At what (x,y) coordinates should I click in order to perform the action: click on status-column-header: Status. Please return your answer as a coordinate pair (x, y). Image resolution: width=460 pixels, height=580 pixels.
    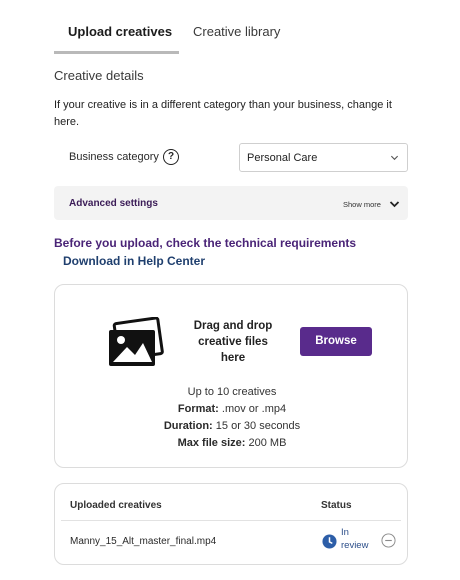
    Looking at the image, I should click on (336, 505).